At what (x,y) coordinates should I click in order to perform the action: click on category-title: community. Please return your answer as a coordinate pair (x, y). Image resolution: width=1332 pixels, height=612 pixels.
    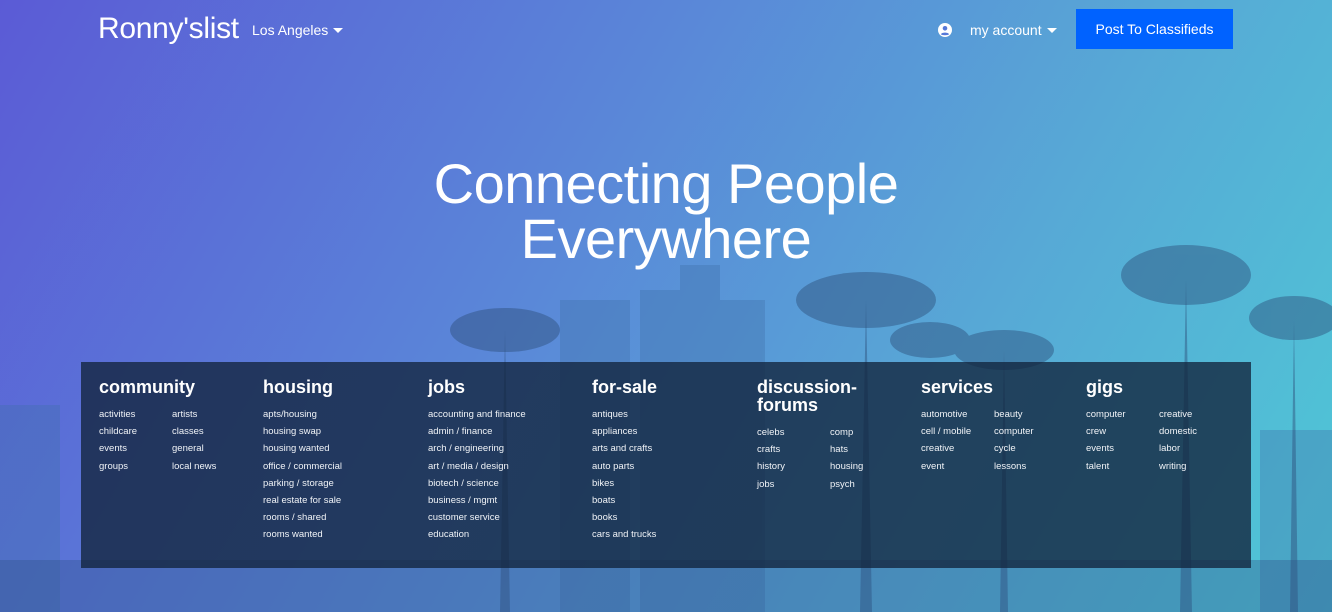
    Looking at the image, I should click on (172, 387).